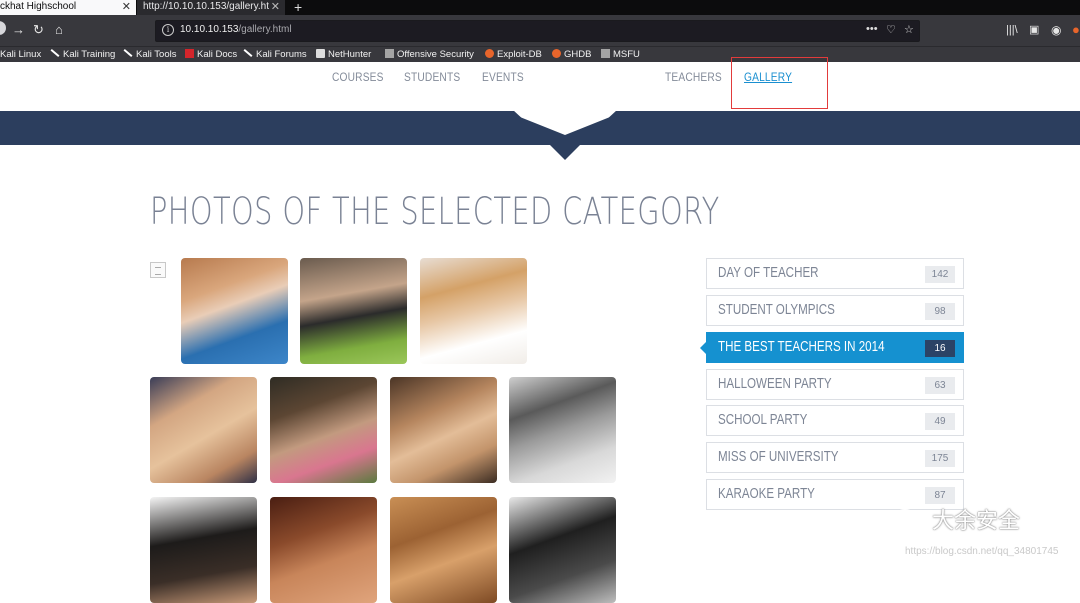  Describe the element at coordinates (776, 310) in the screenshot. I see `category-label: STUDENT OLYMPICS` at that location.